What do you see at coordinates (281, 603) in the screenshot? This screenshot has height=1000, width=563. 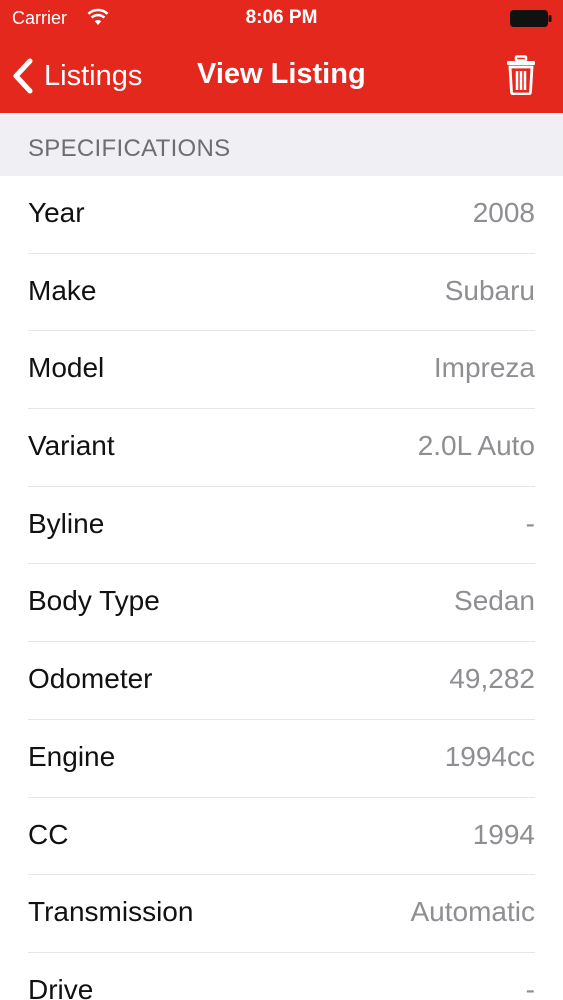 I see `spec-row-body-type: Body Type Sedan` at bounding box center [281, 603].